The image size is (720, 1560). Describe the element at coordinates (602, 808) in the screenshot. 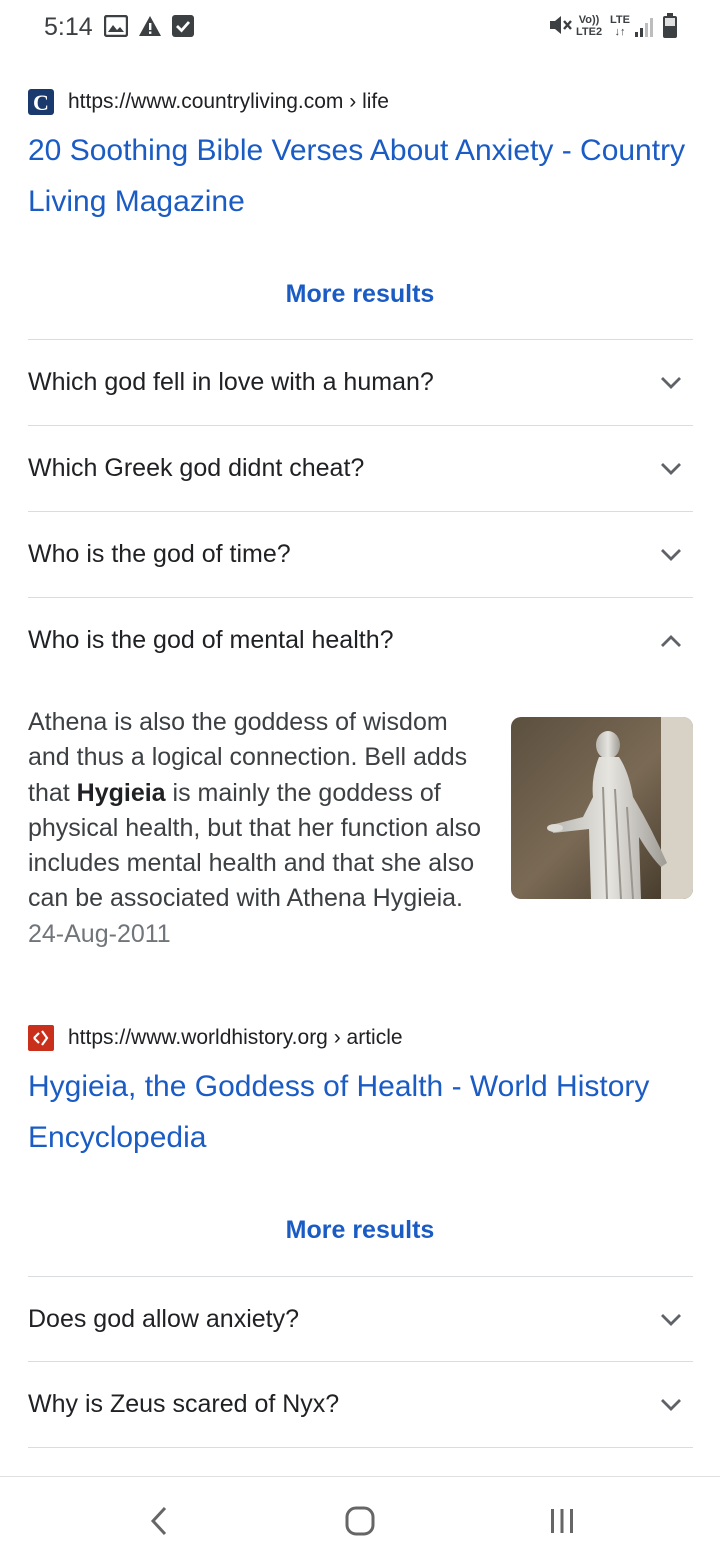

I see `statue-image` at that location.